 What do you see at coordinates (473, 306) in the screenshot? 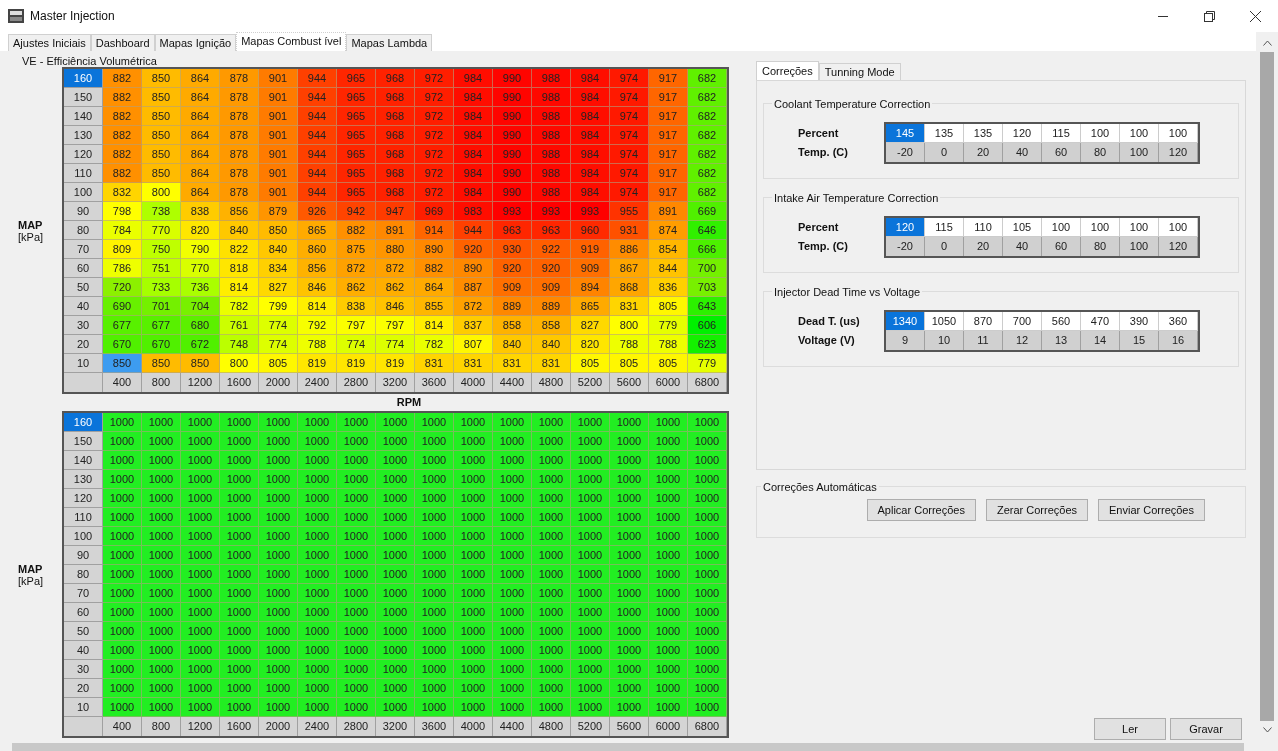
I see `table-cell: 872` at bounding box center [473, 306].